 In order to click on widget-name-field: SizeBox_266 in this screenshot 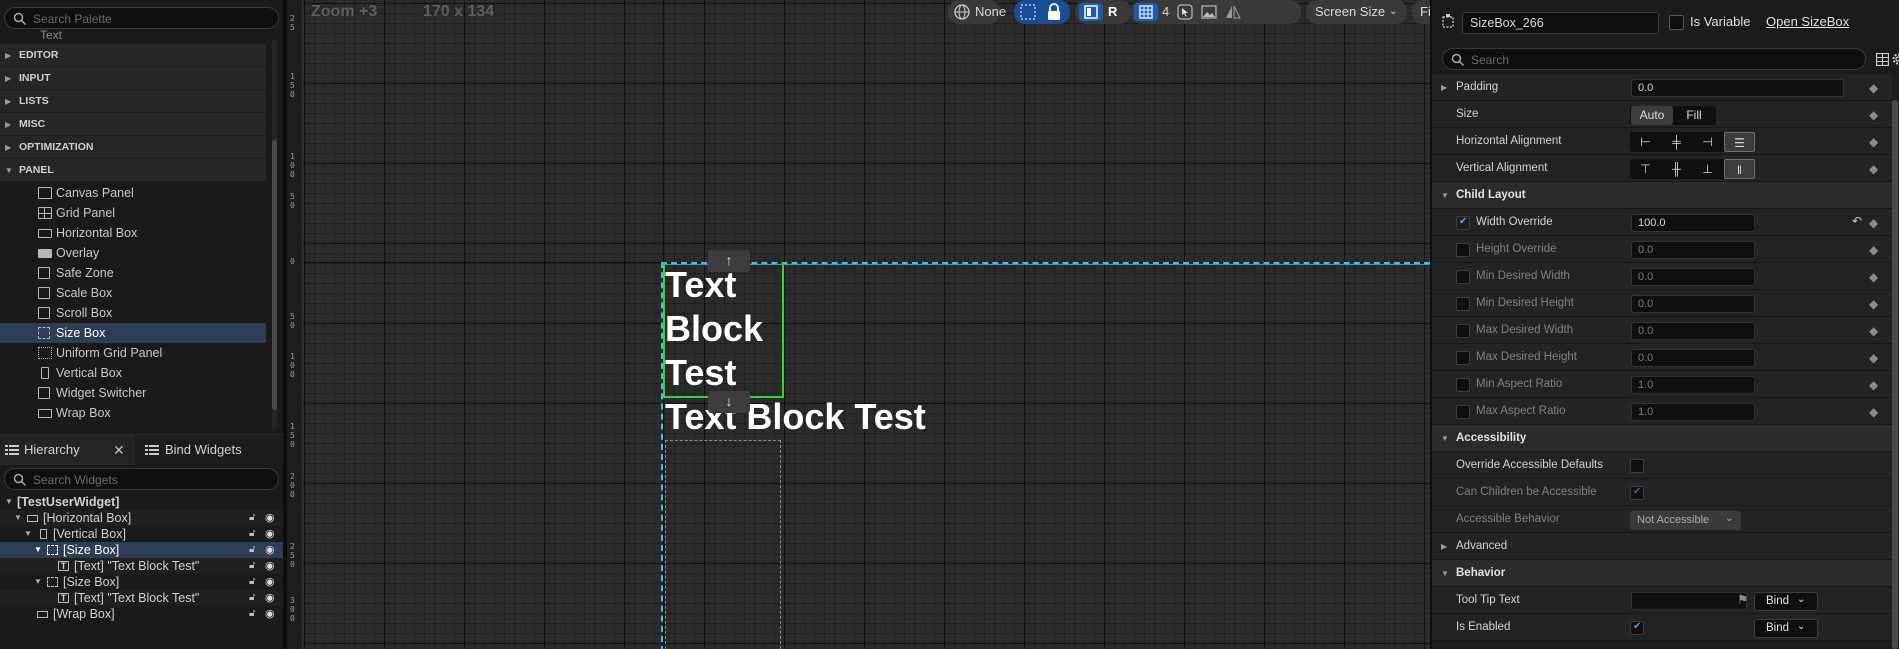, I will do `click(1560, 23)`.